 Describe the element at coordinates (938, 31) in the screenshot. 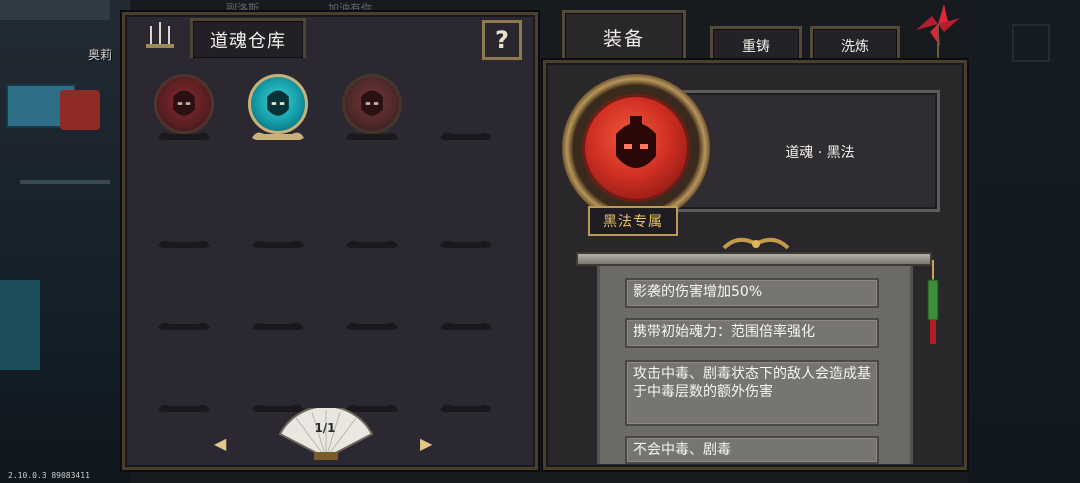

I see `pinwheel-icon` at that location.